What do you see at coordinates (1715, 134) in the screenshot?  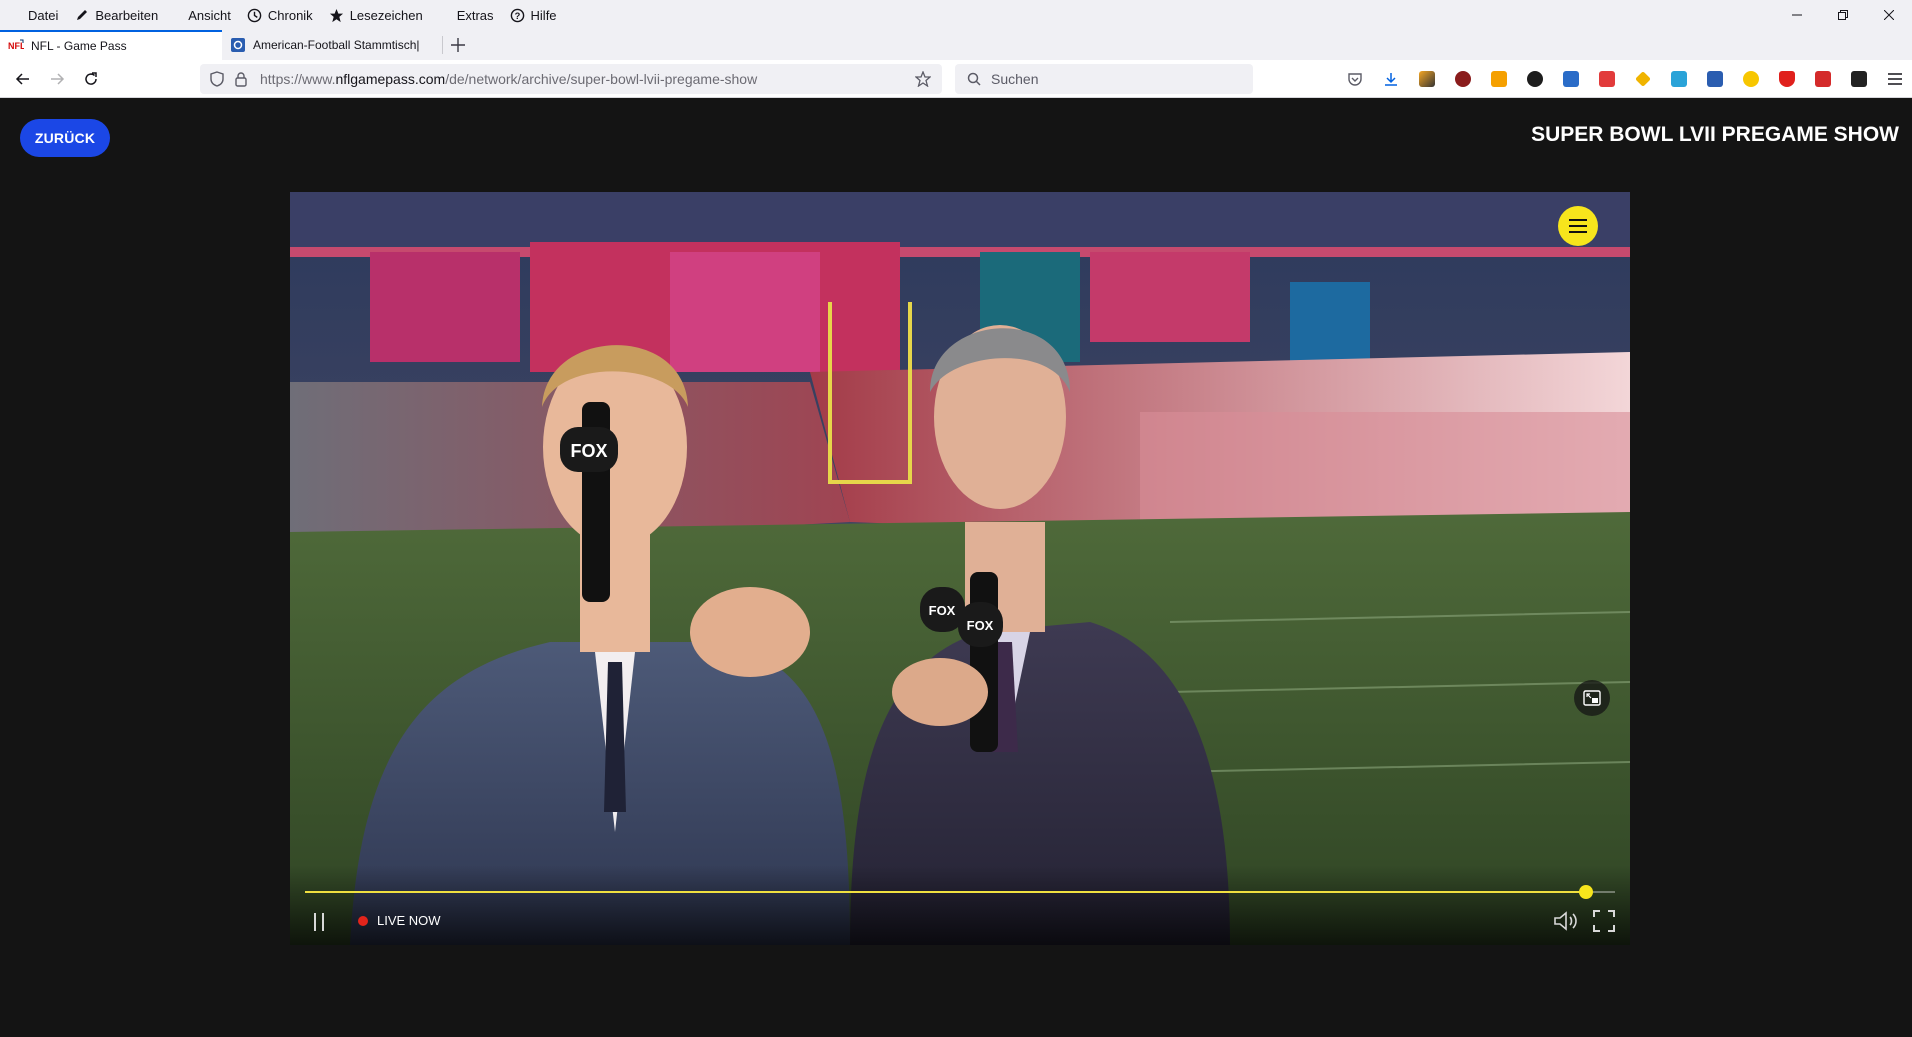 I see `page-title: SUPER BOWL LVII PREGAME SHOW` at bounding box center [1715, 134].